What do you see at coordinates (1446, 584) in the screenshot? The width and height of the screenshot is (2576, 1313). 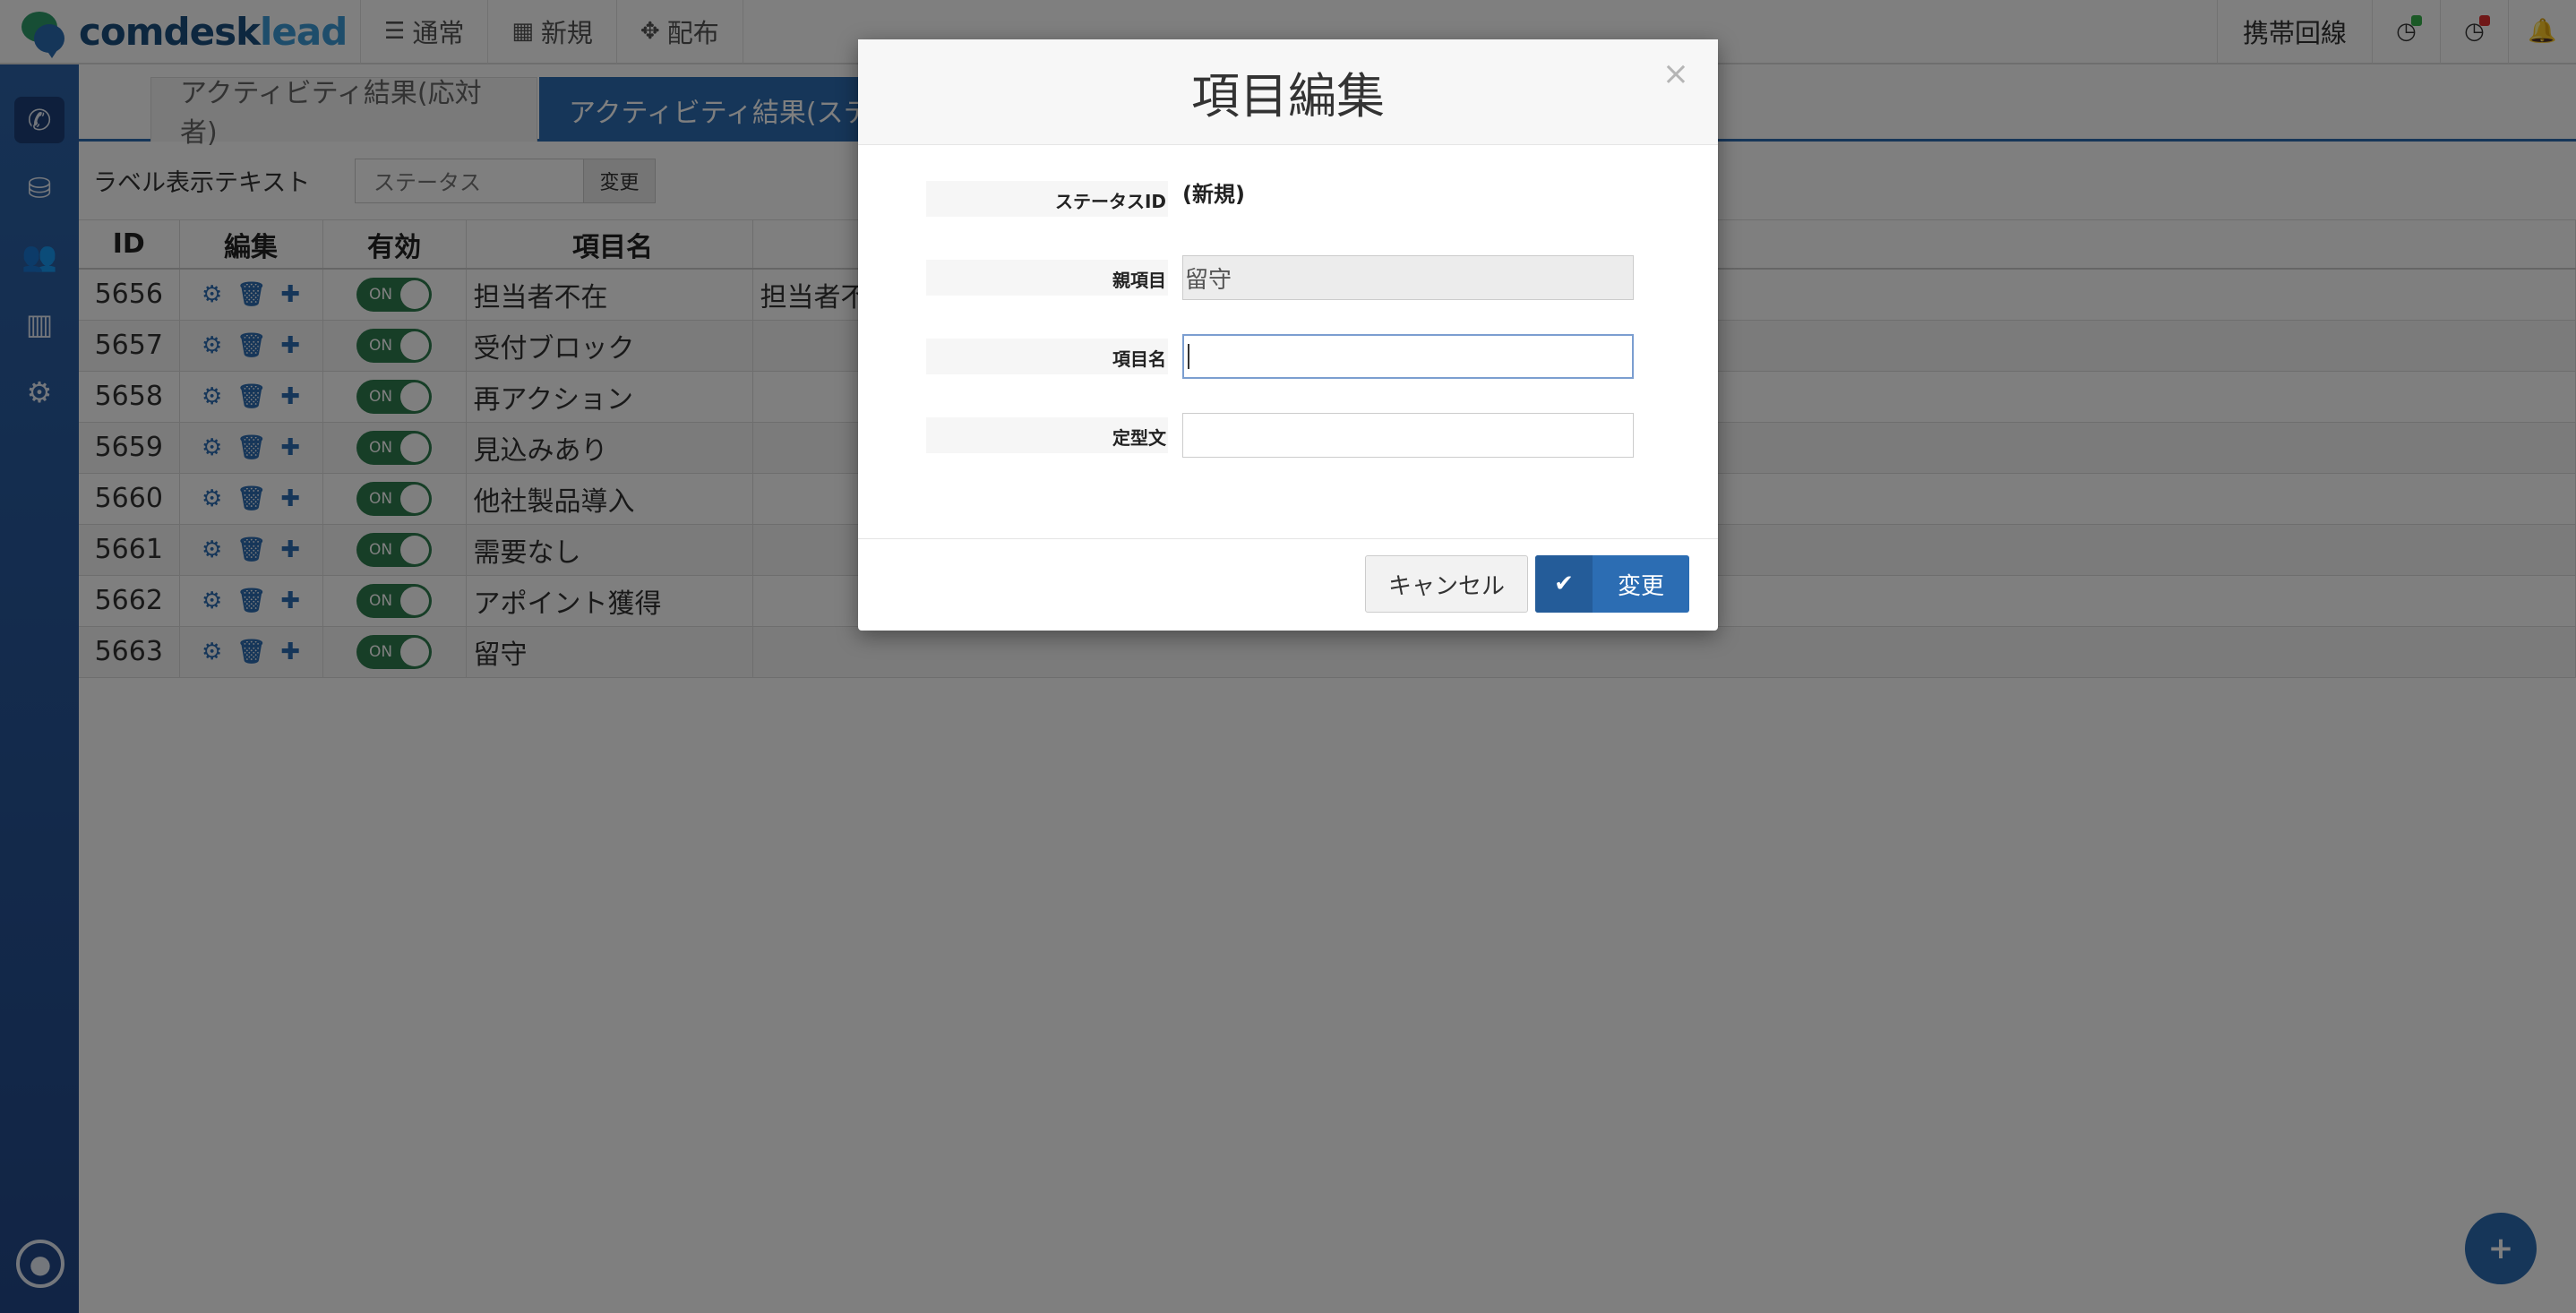 I see `cancel-button: キャンセル` at bounding box center [1446, 584].